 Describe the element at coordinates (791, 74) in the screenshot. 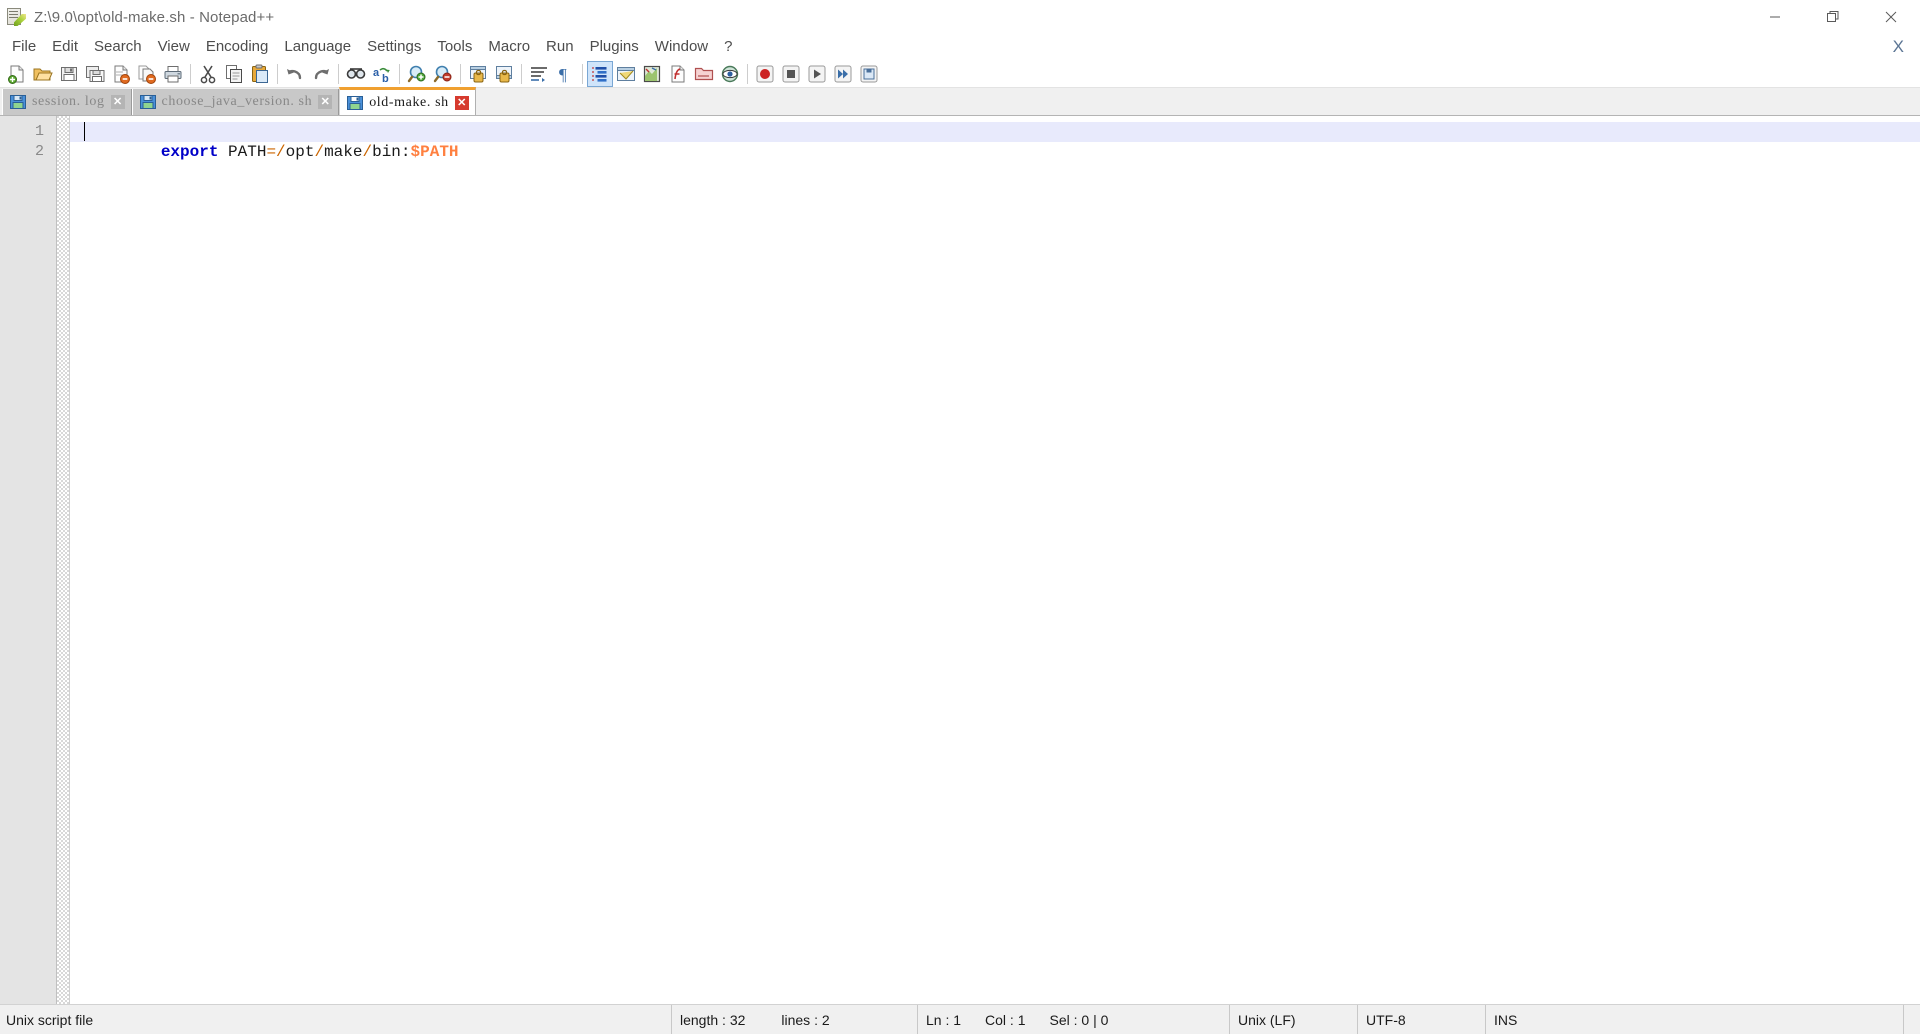

I see `stop-macro-icon` at that location.